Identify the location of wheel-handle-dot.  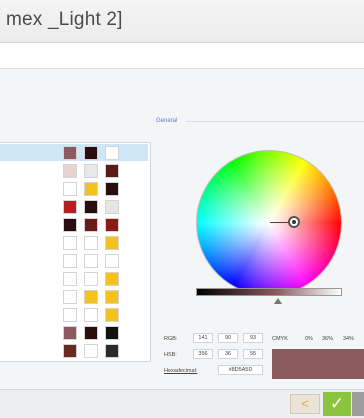
(294, 222).